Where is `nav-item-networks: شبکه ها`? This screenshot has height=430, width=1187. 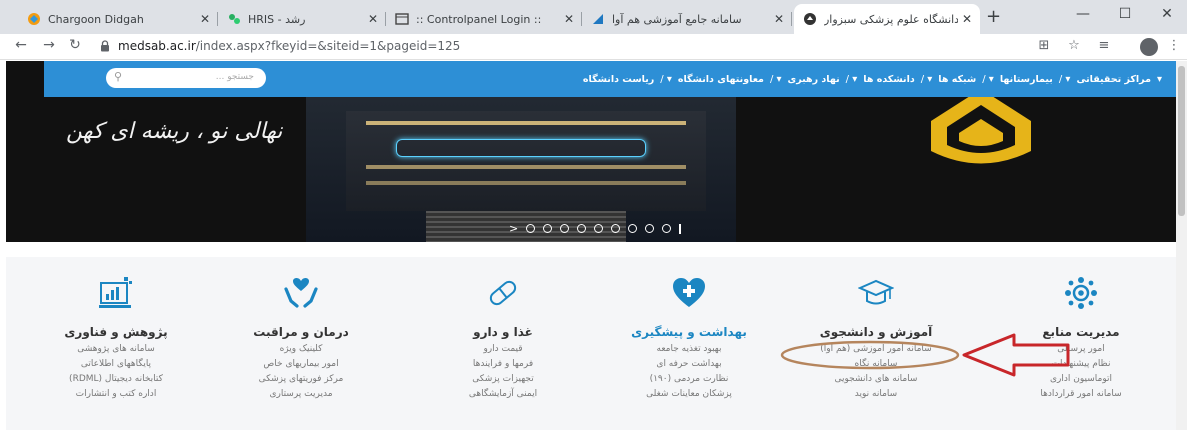
nav-item-networks: شبکه ها is located at coordinates (957, 79).